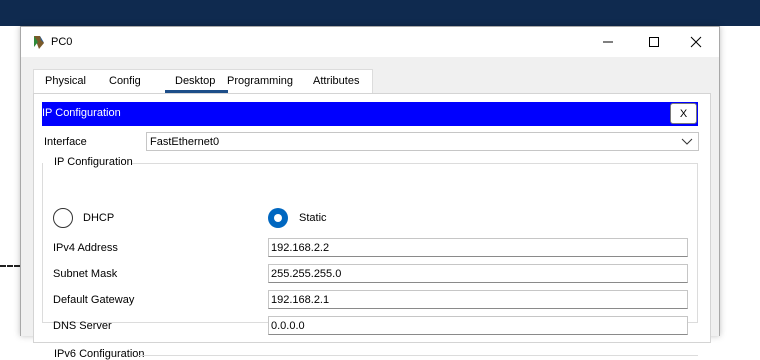 This screenshot has height=360, width=760. Describe the element at coordinates (125, 81) in the screenshot. I see `tab-config: Config` at that location.